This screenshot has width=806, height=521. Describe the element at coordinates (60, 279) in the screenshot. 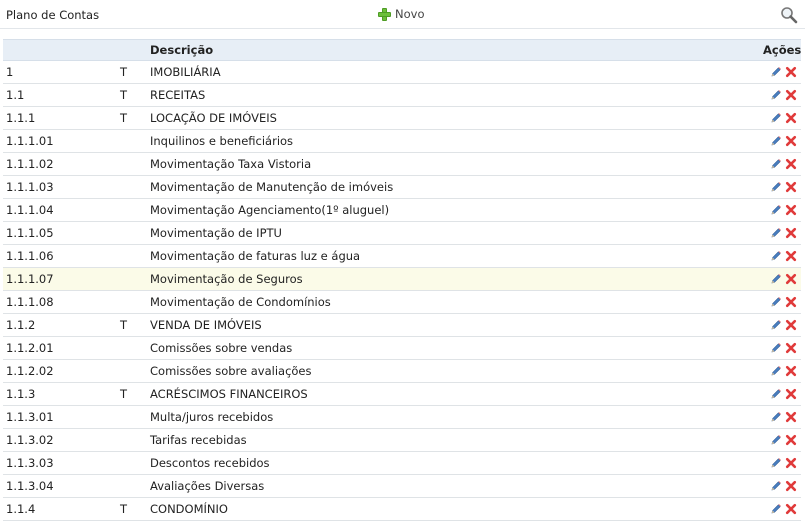

I see `account-code: 1.1.1.07` at that location.